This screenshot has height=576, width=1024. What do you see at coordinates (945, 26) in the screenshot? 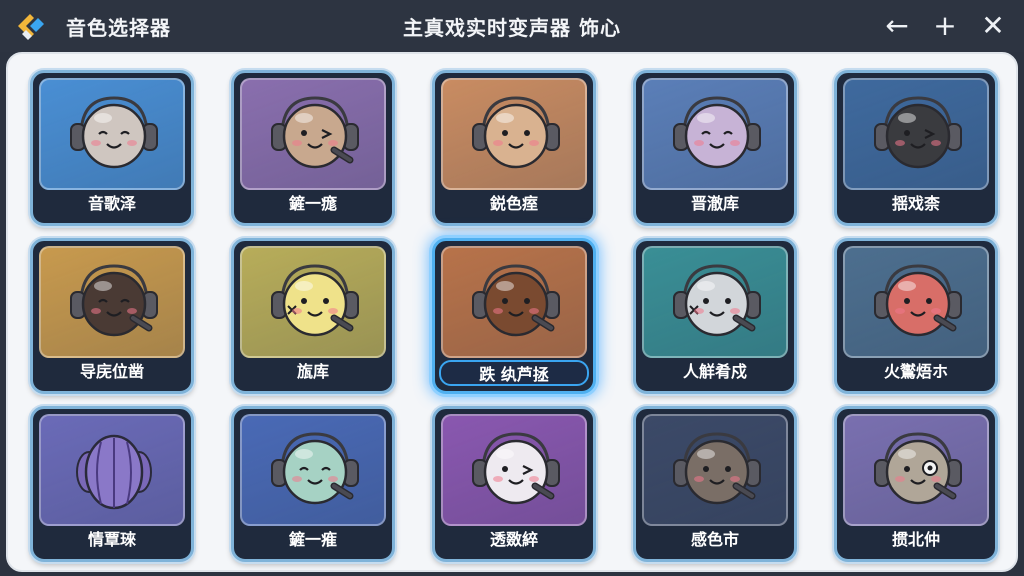
I see `add-icon: +` at bounding box center [945, 26].